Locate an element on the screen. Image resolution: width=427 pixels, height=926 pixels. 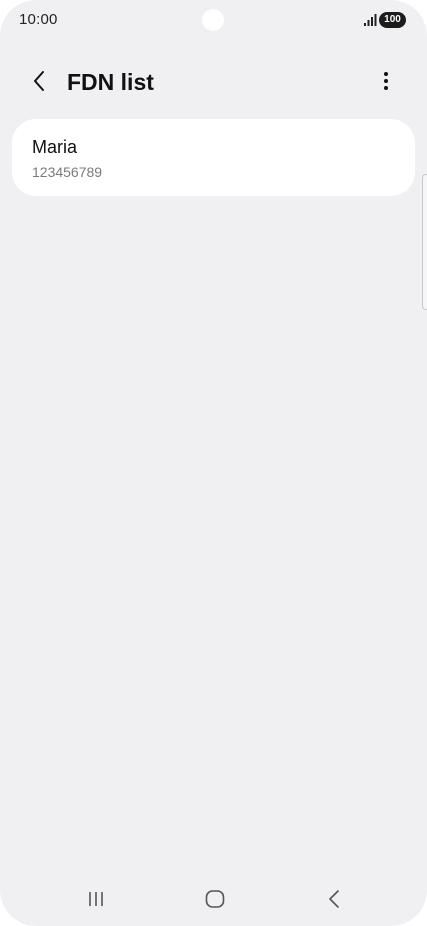
edge-panel-handle is located at coordinates (424, 242).